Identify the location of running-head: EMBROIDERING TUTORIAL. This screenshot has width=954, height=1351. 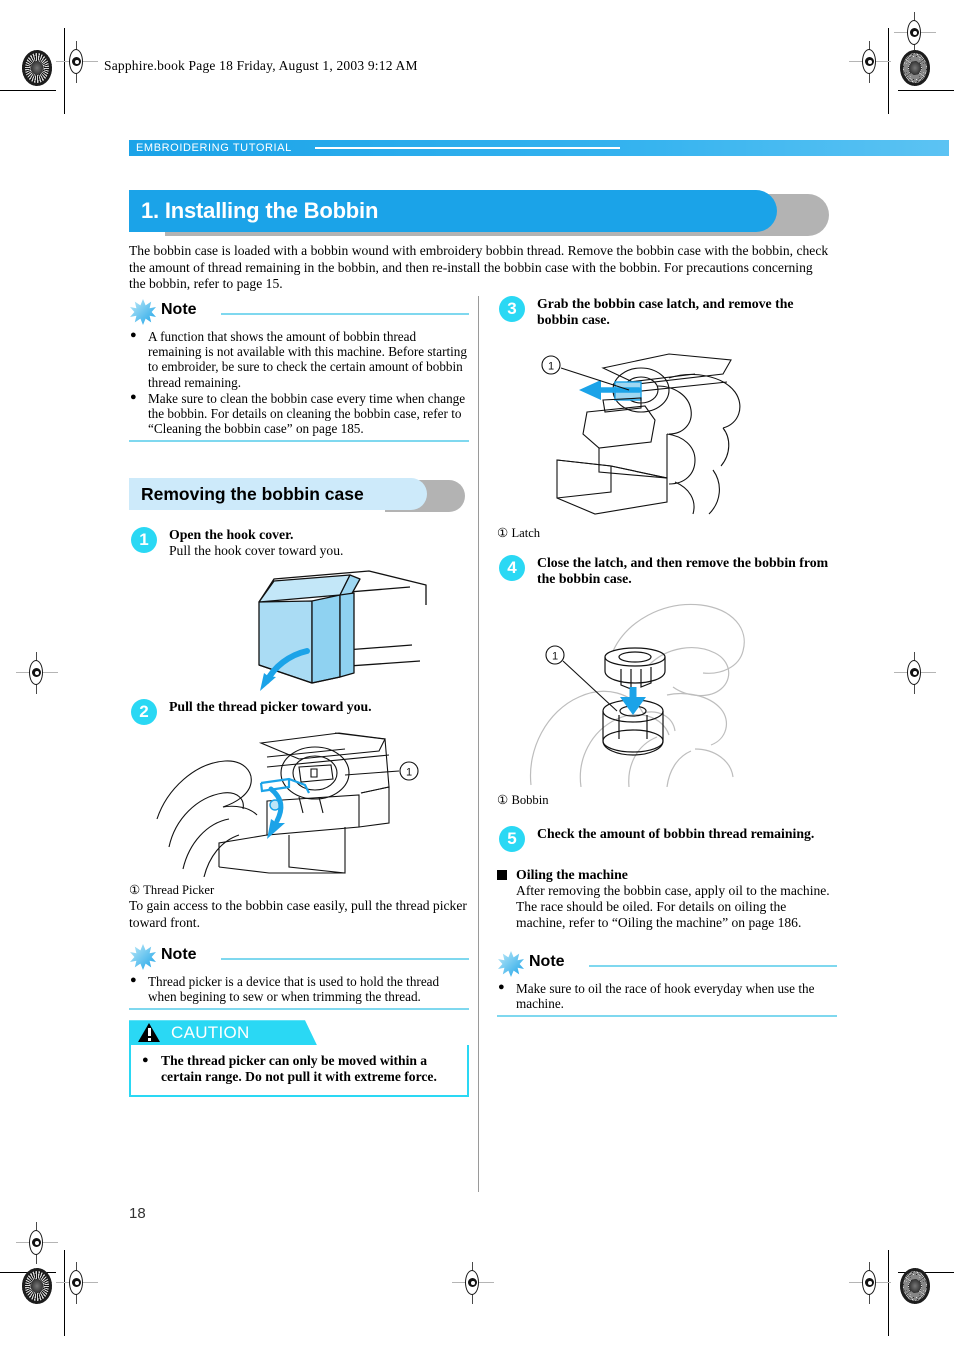
(214, 148).